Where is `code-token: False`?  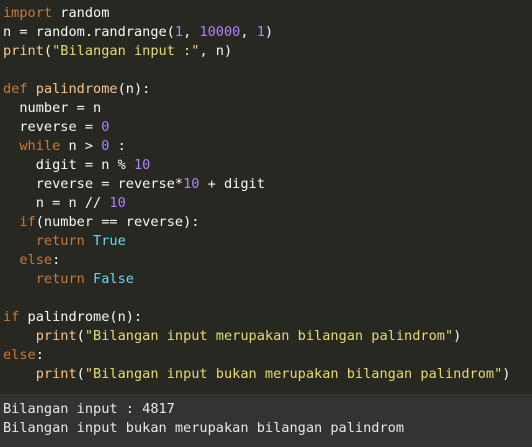 code-token: False is located at coordinates (113, 279).